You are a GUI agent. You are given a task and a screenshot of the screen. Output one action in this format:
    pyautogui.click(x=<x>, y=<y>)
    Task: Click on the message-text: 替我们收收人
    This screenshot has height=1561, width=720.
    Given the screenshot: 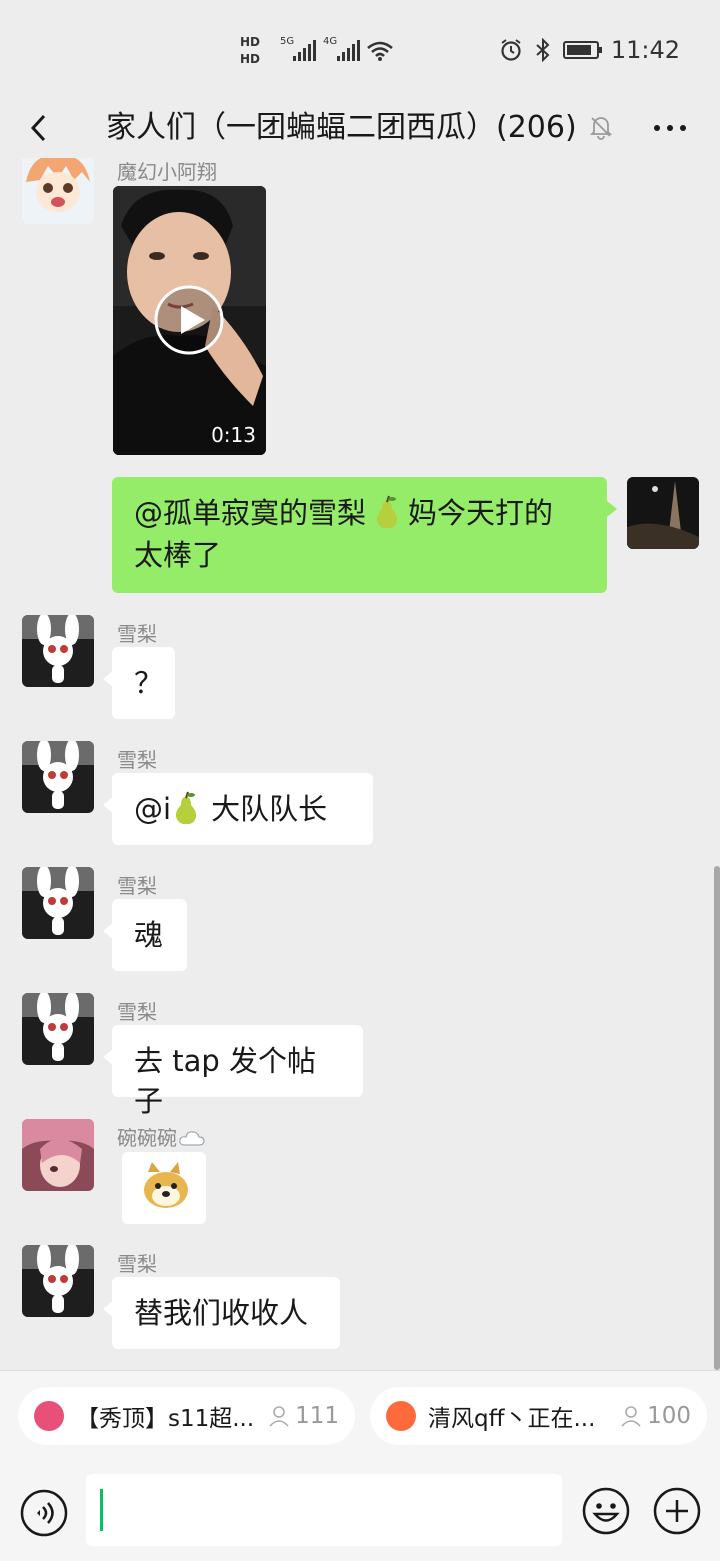 What is the action you would take?
    pyautogui.click(x=221, y=1313)
    